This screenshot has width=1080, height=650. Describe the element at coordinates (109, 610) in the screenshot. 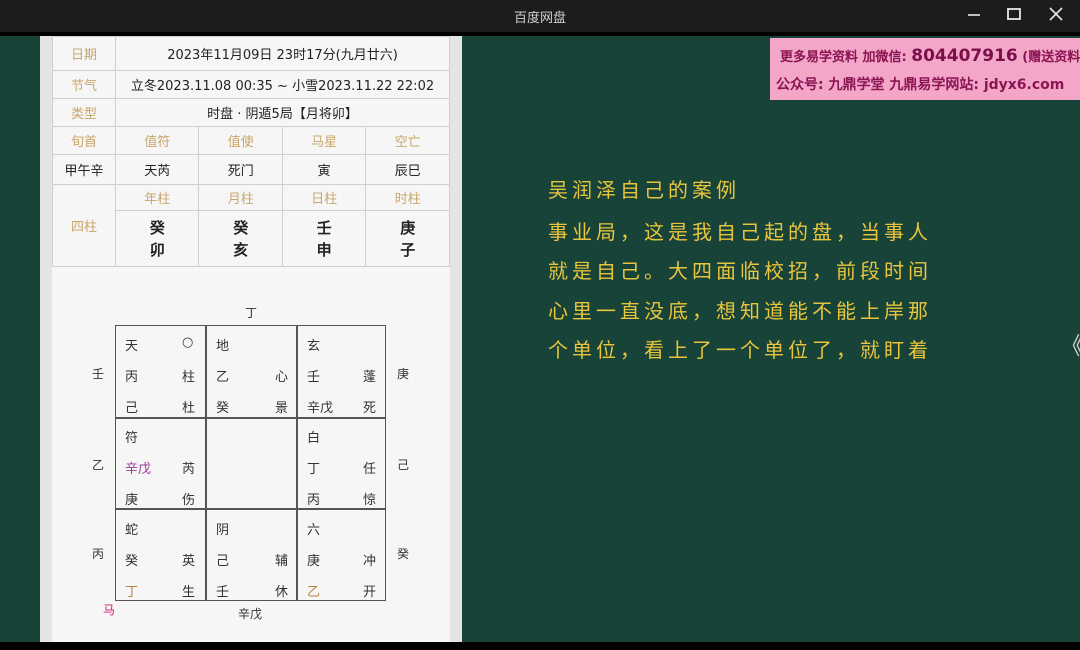

I see `horse-marker: 马` at that location.